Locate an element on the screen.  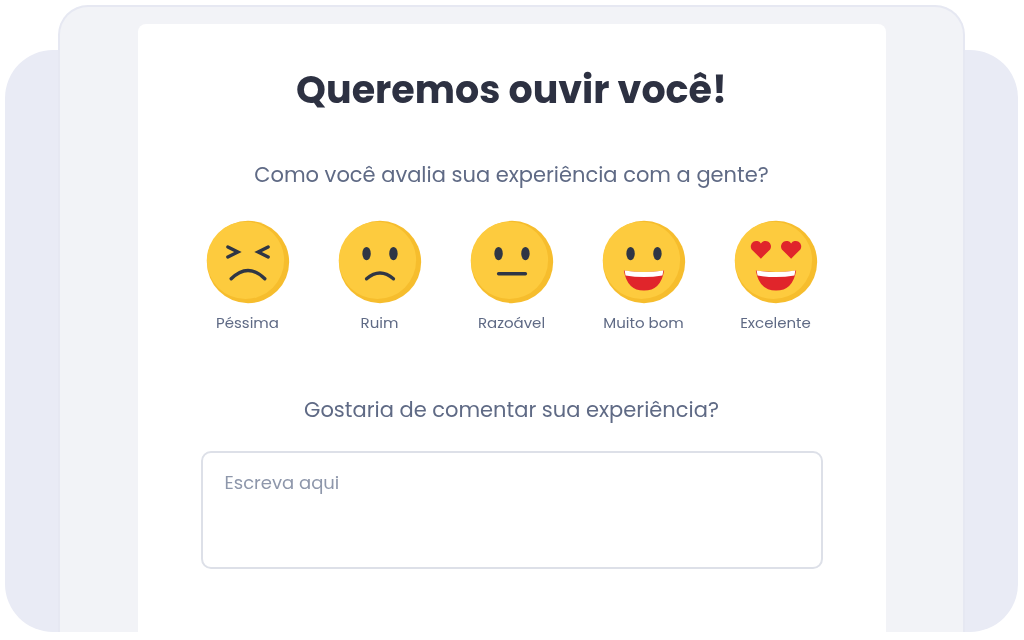
comment-question: Gostaria de comentar sua experiência? is located at coordinates (511, 409).